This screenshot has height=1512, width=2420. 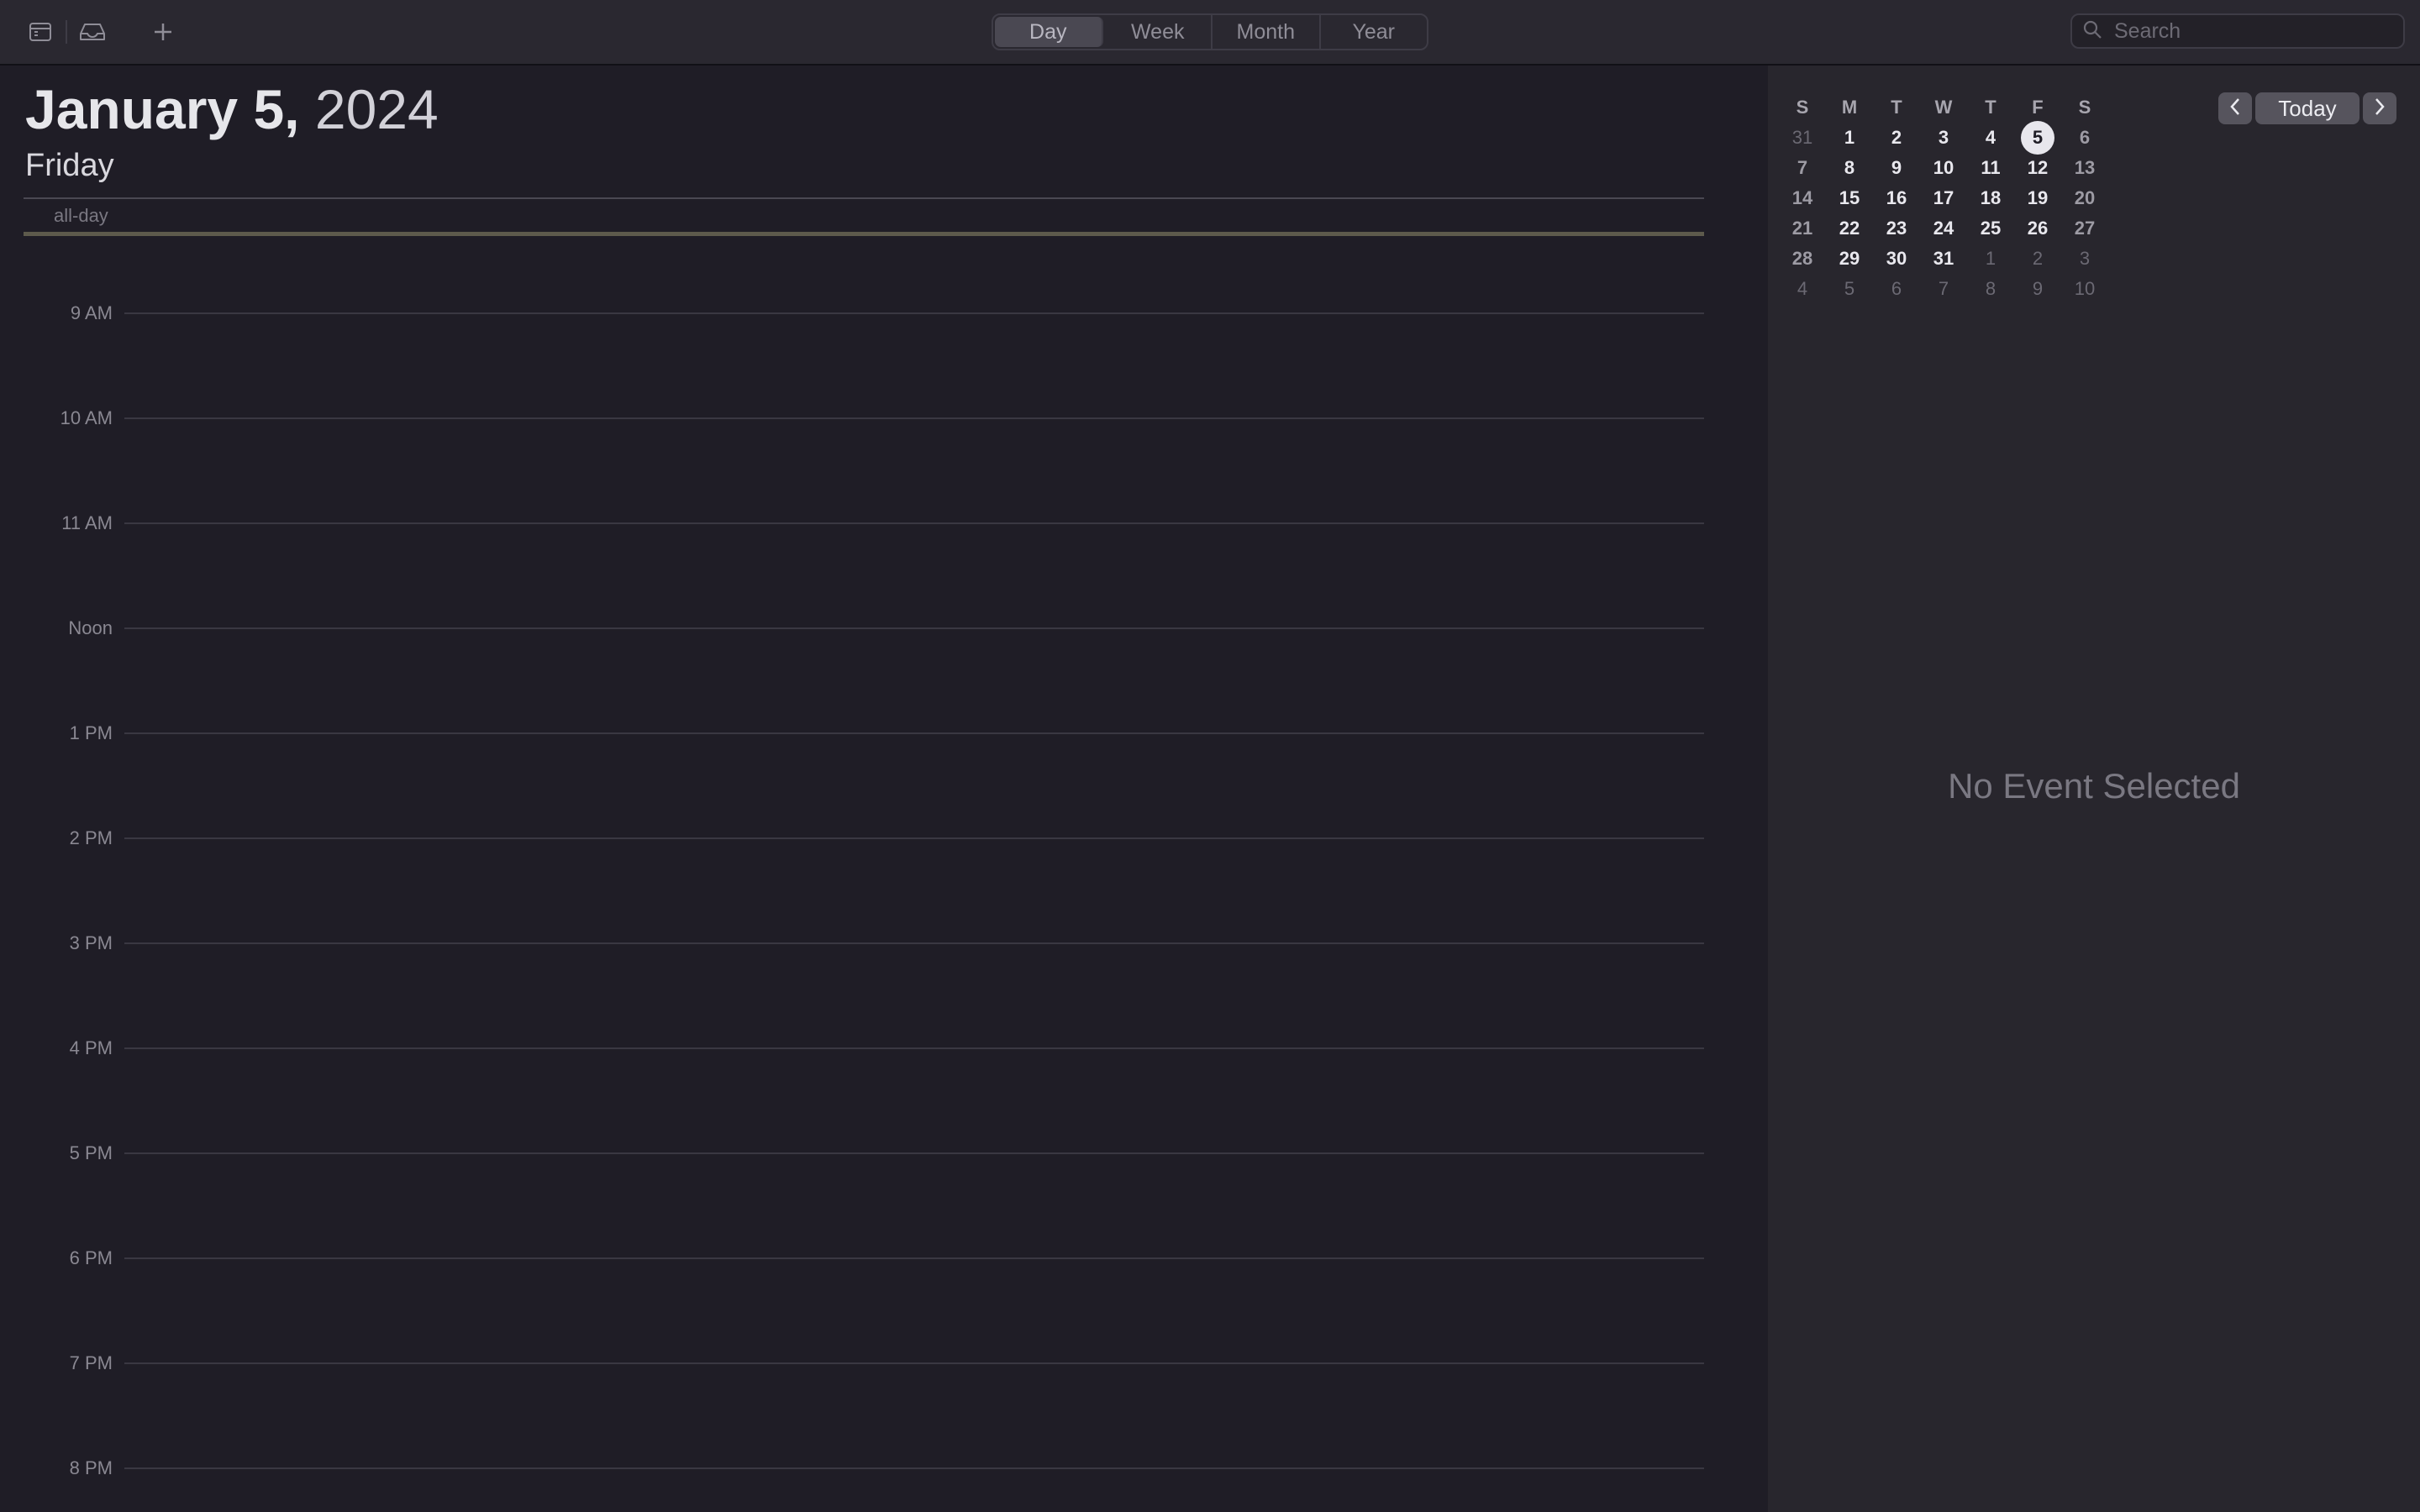 What do you see at coordinates (2085, 168) in the screenshot?
I see `mini-calendar-day: 13` at bounding box center [2085, 168].